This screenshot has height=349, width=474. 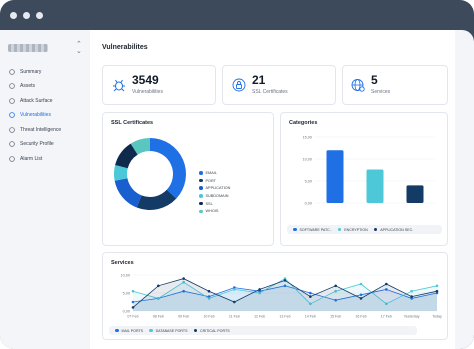 I want to click on window-dot-maximize, so click(x=39, y=15).